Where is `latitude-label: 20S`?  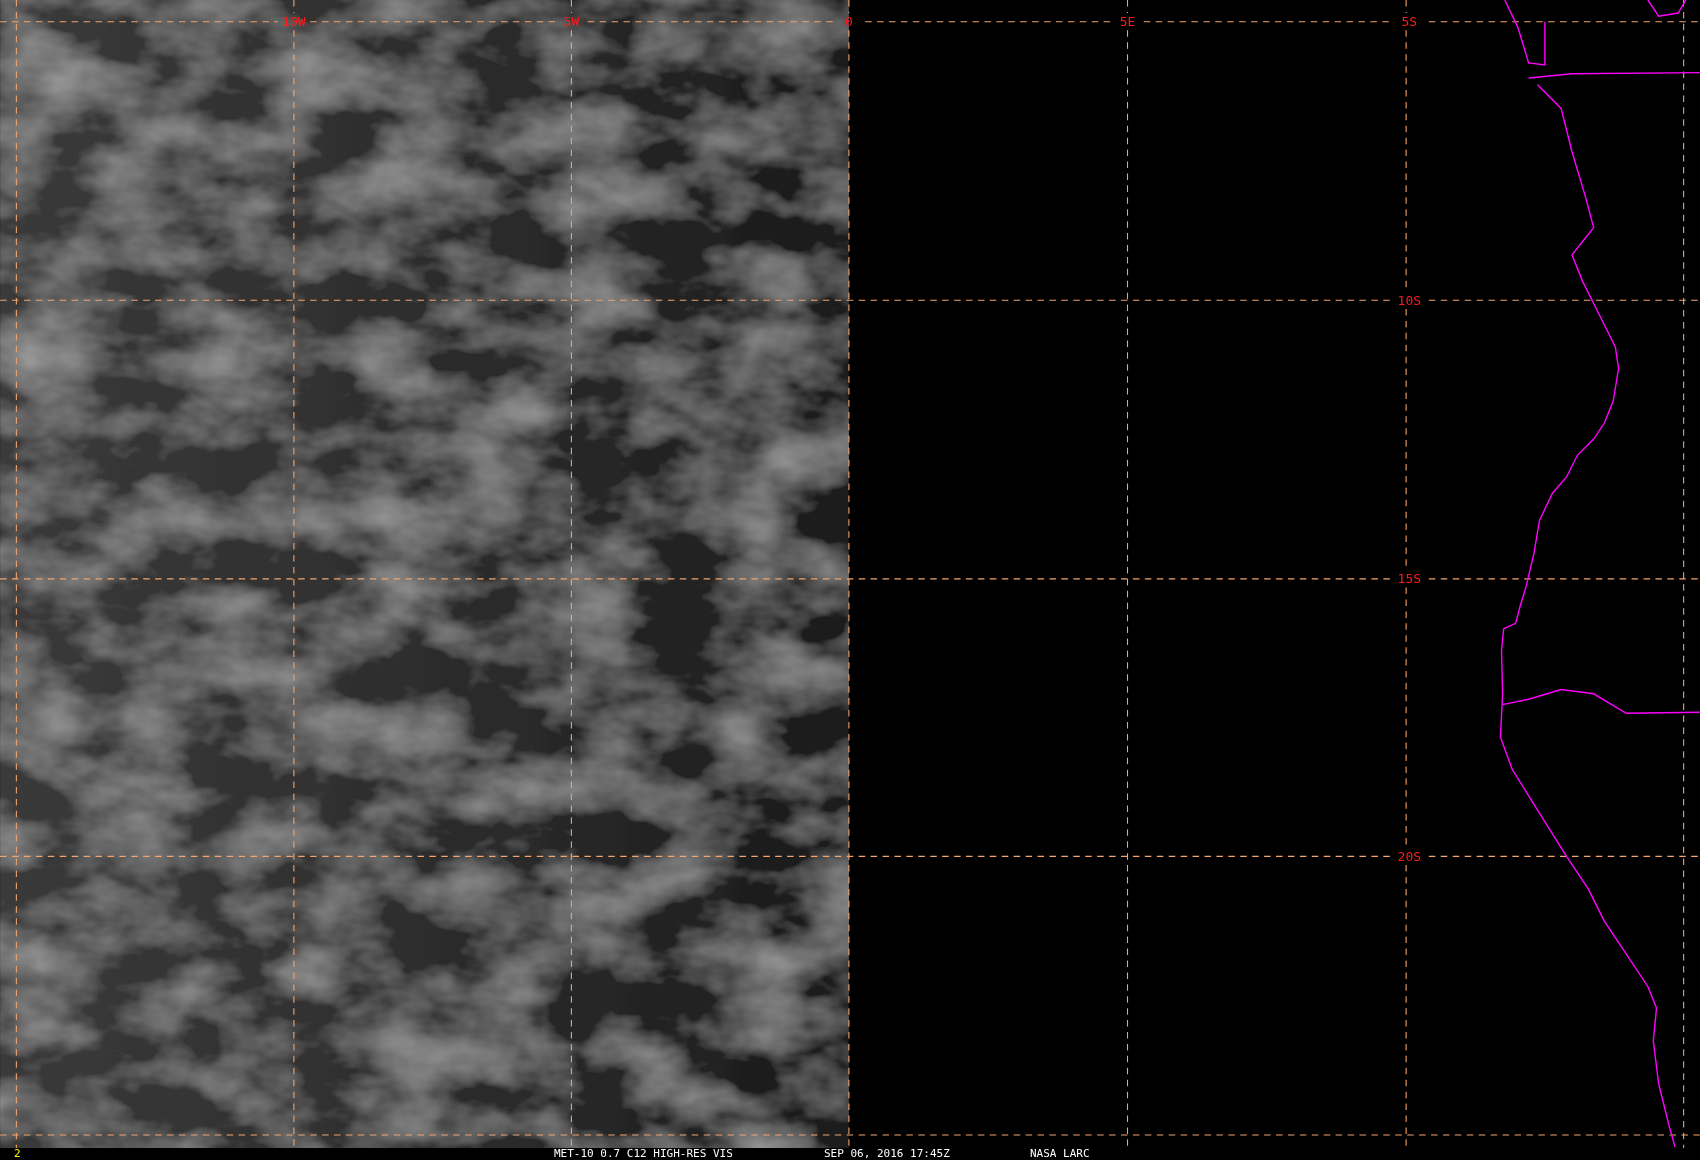
latitude-label: 20S is located at coordinates (1409, 856).